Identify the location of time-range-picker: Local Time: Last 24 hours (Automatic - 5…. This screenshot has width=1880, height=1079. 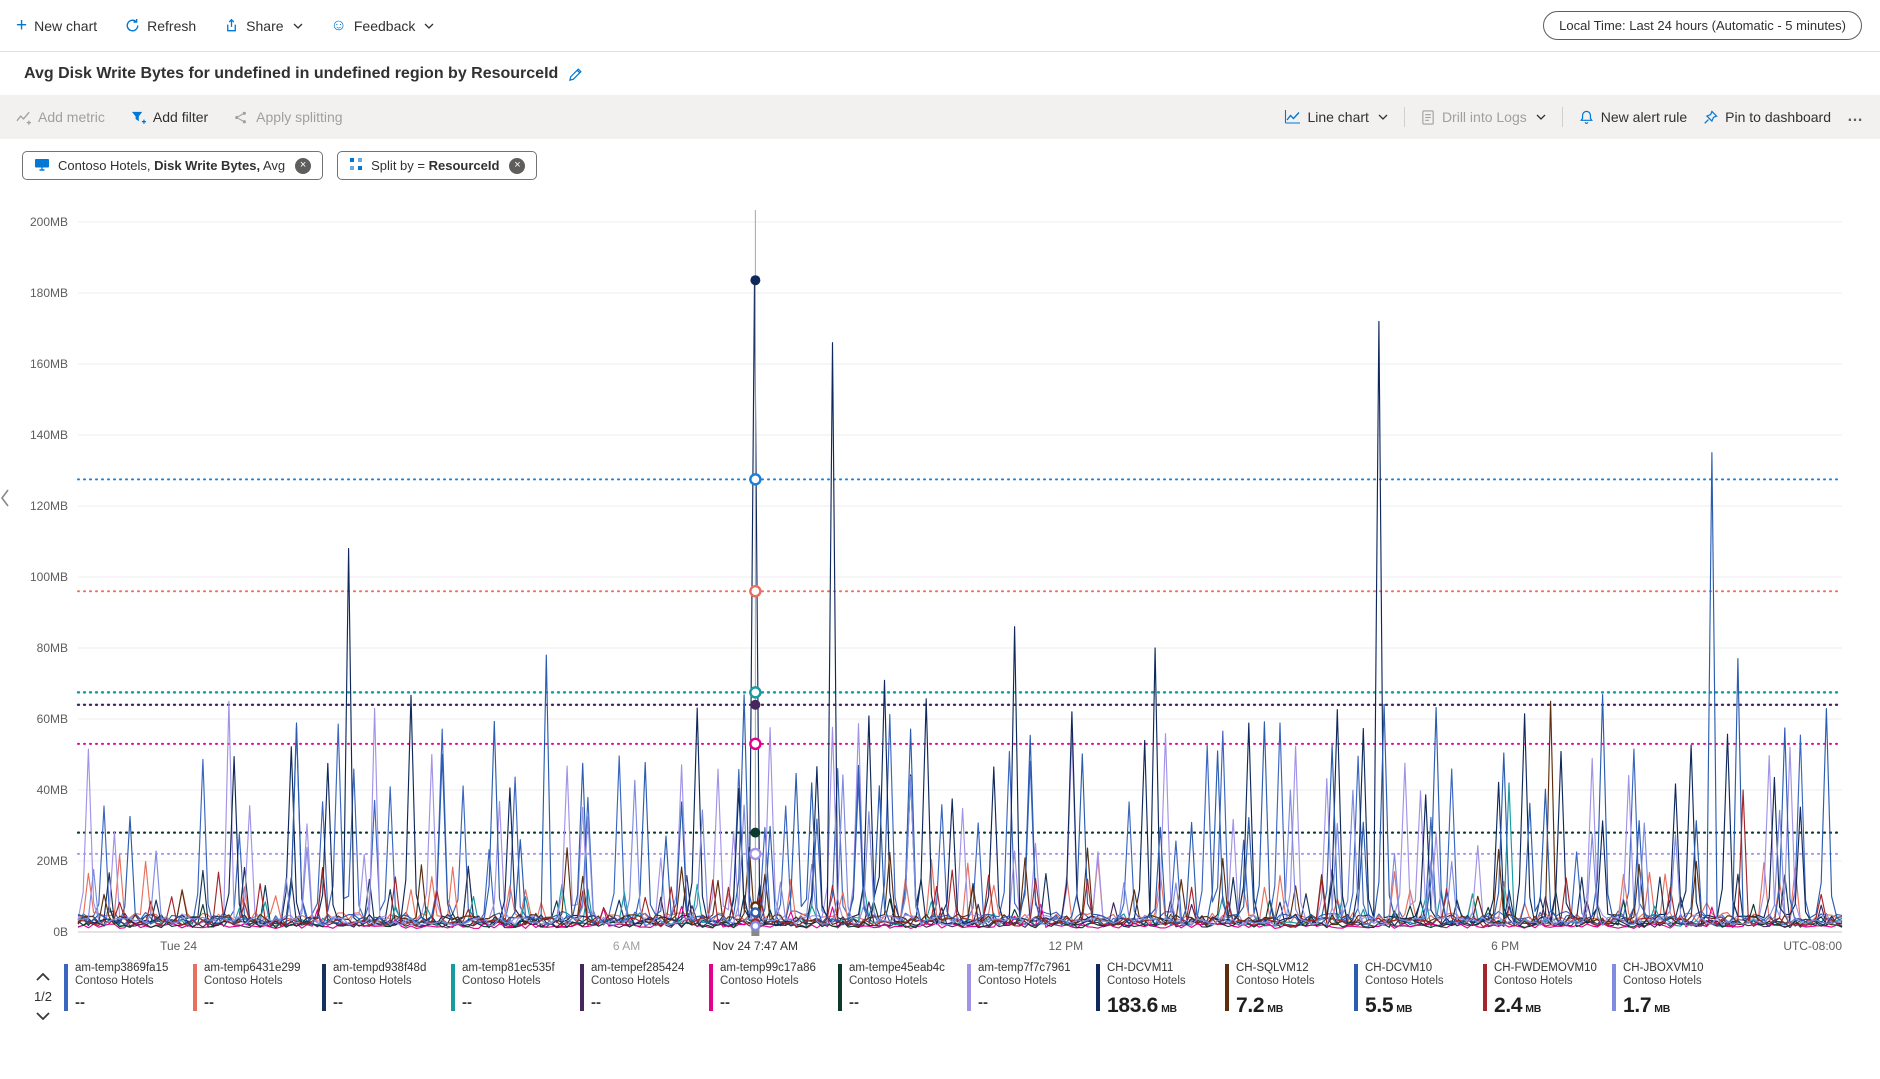
(1702, 25).